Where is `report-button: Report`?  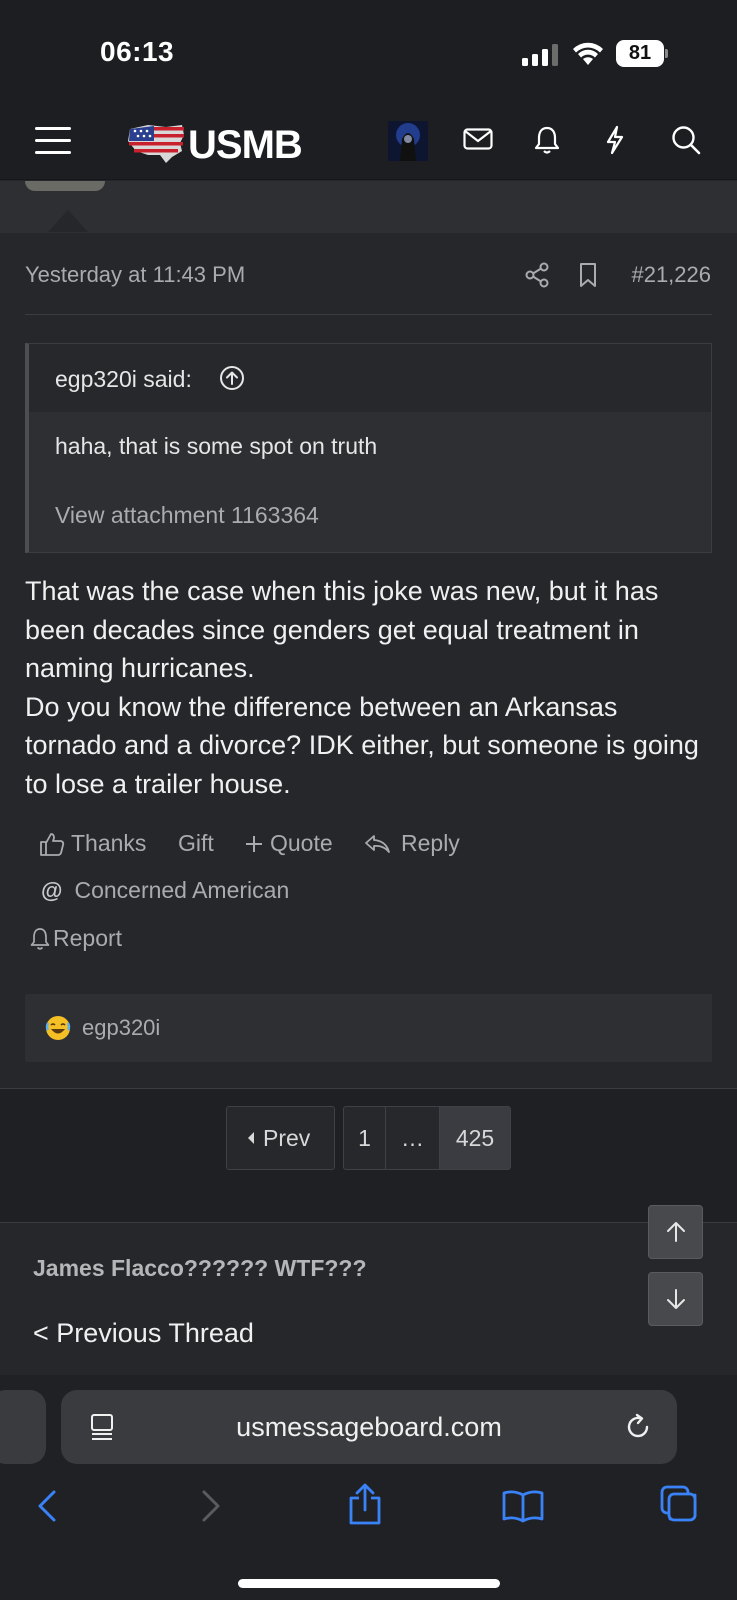
report-button: Report is located at coordinates (75, 938).